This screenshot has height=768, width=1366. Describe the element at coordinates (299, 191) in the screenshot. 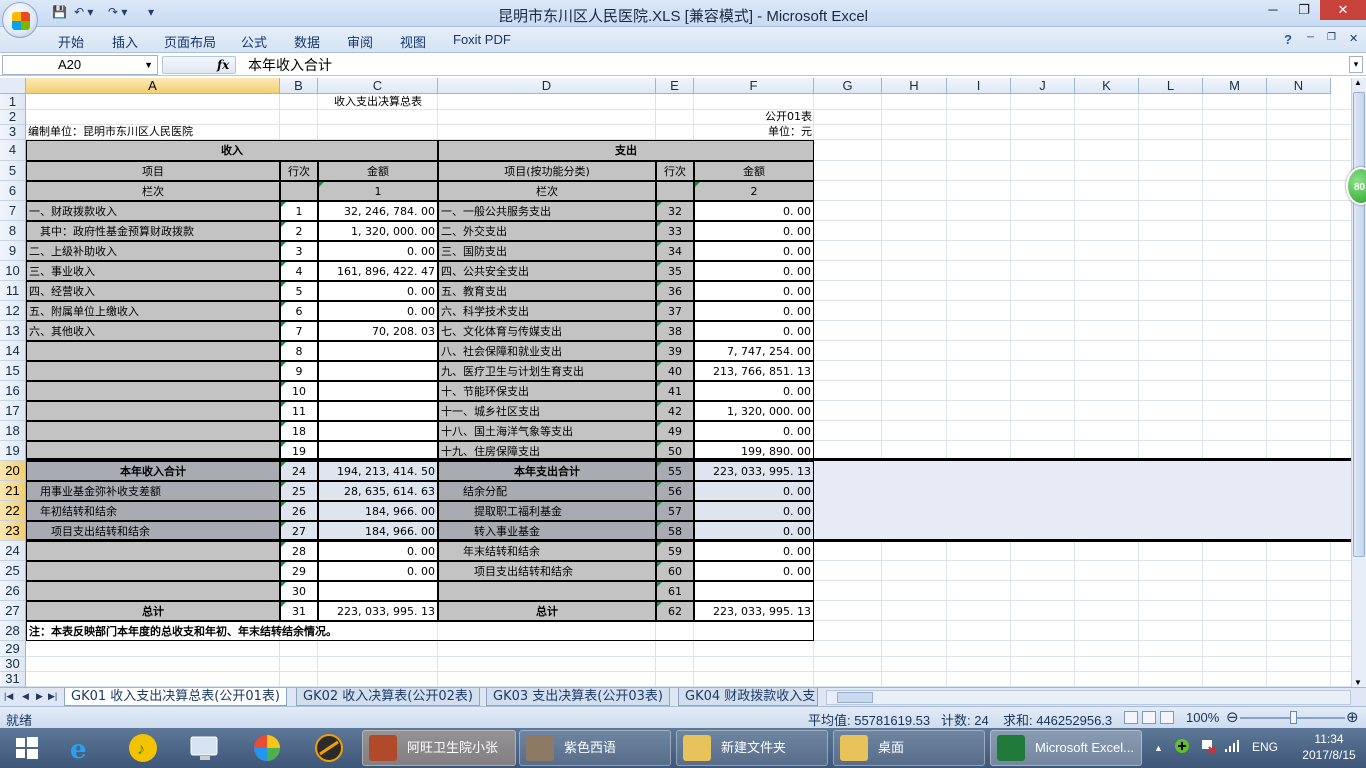

I see `column-index-blank` at that location.